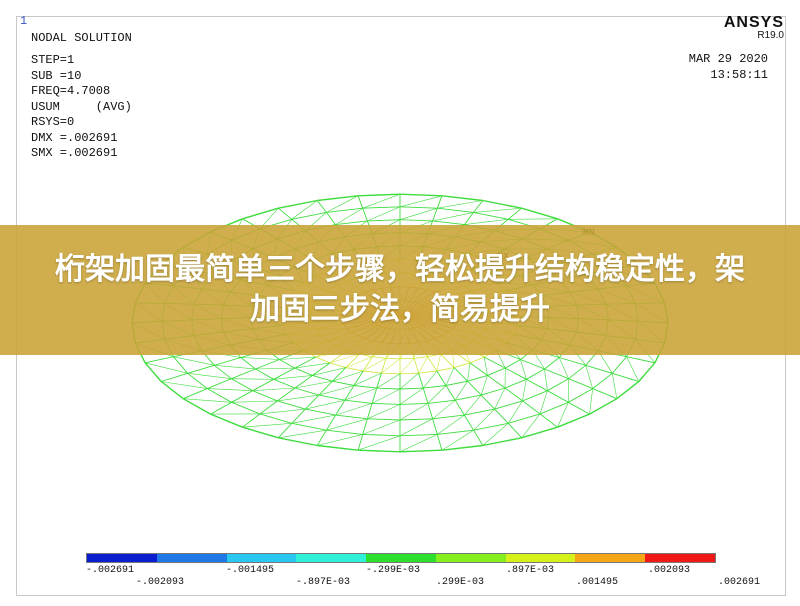 The width and height of the screenshot is (800, 606). What do you see at coordinates (160, 582) in the screenshot?
I see `legend-bottom-label: -.002093` at bounding box center [160, 582].